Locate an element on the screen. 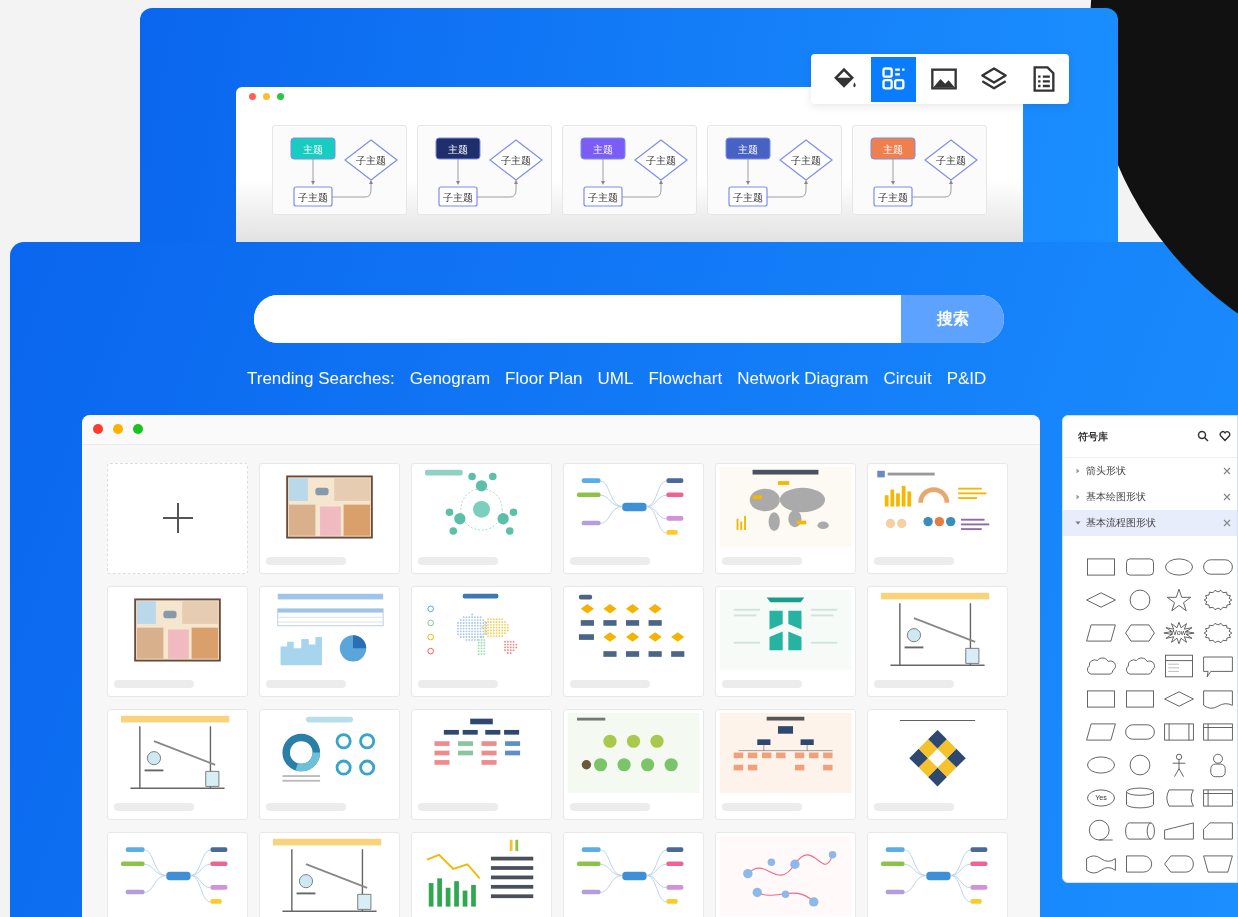 The image size is (1238, 917). plus-icon is located at coordinates (177, 518).